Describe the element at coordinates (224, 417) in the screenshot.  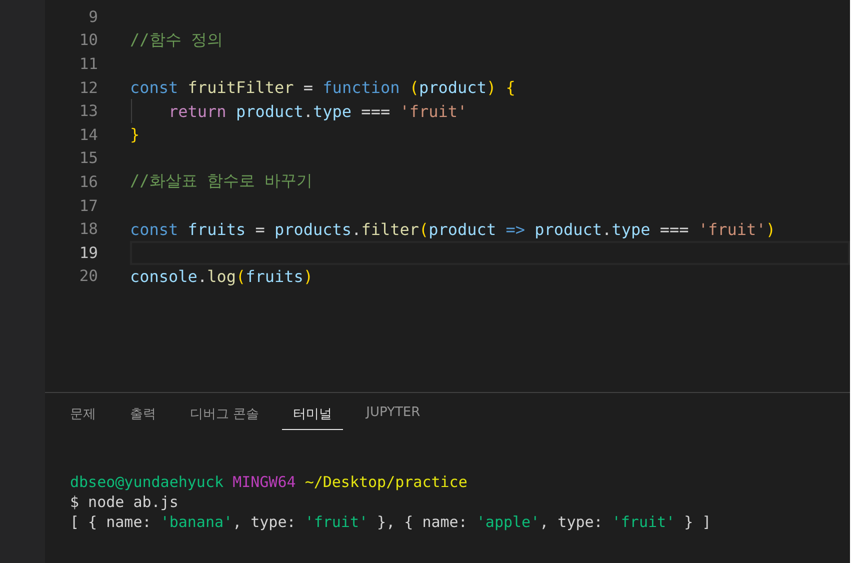
I see `panel-tab: 디버그 콘솔` at that location.